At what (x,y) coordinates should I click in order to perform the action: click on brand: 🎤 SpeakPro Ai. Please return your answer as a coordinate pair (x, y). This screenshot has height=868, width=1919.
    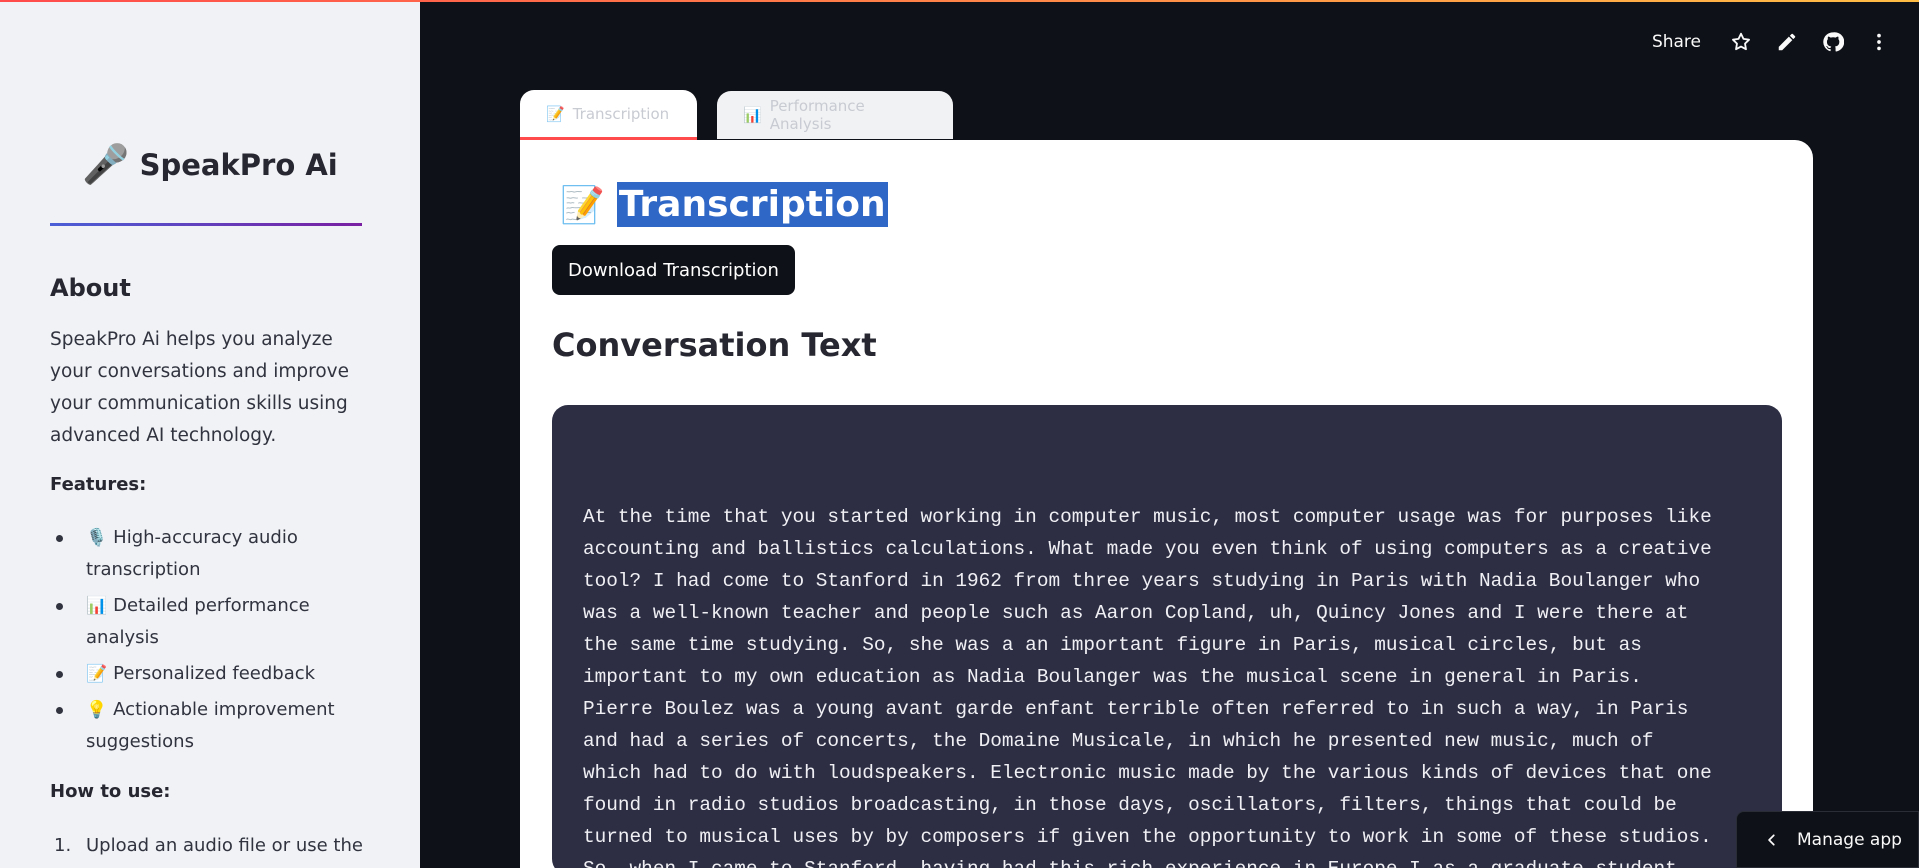
    Looking at the image, I should click on (210, 165).